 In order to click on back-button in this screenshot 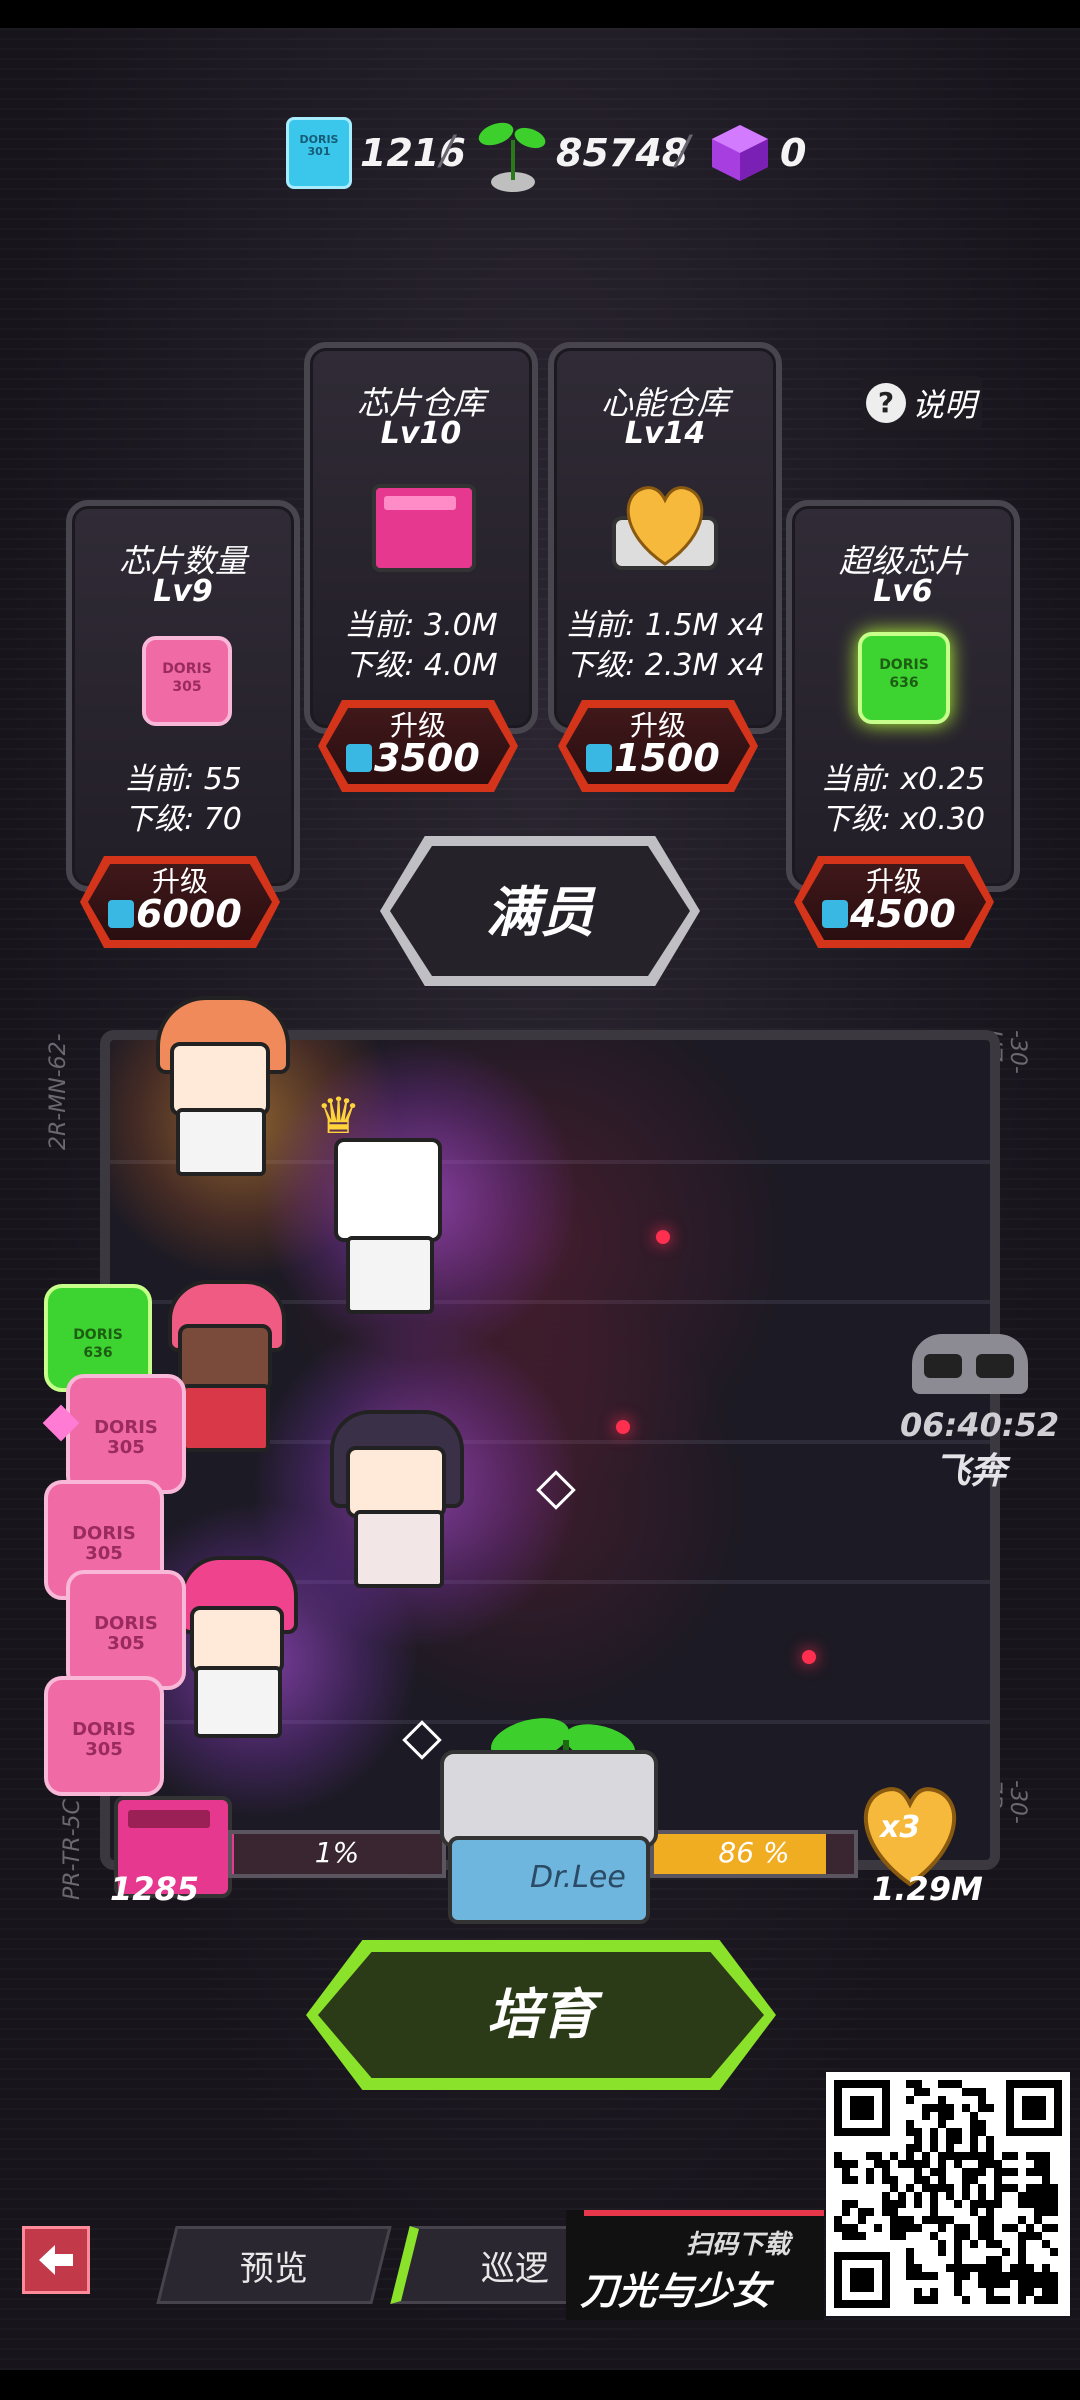, I will do `click(56, 2260)`.